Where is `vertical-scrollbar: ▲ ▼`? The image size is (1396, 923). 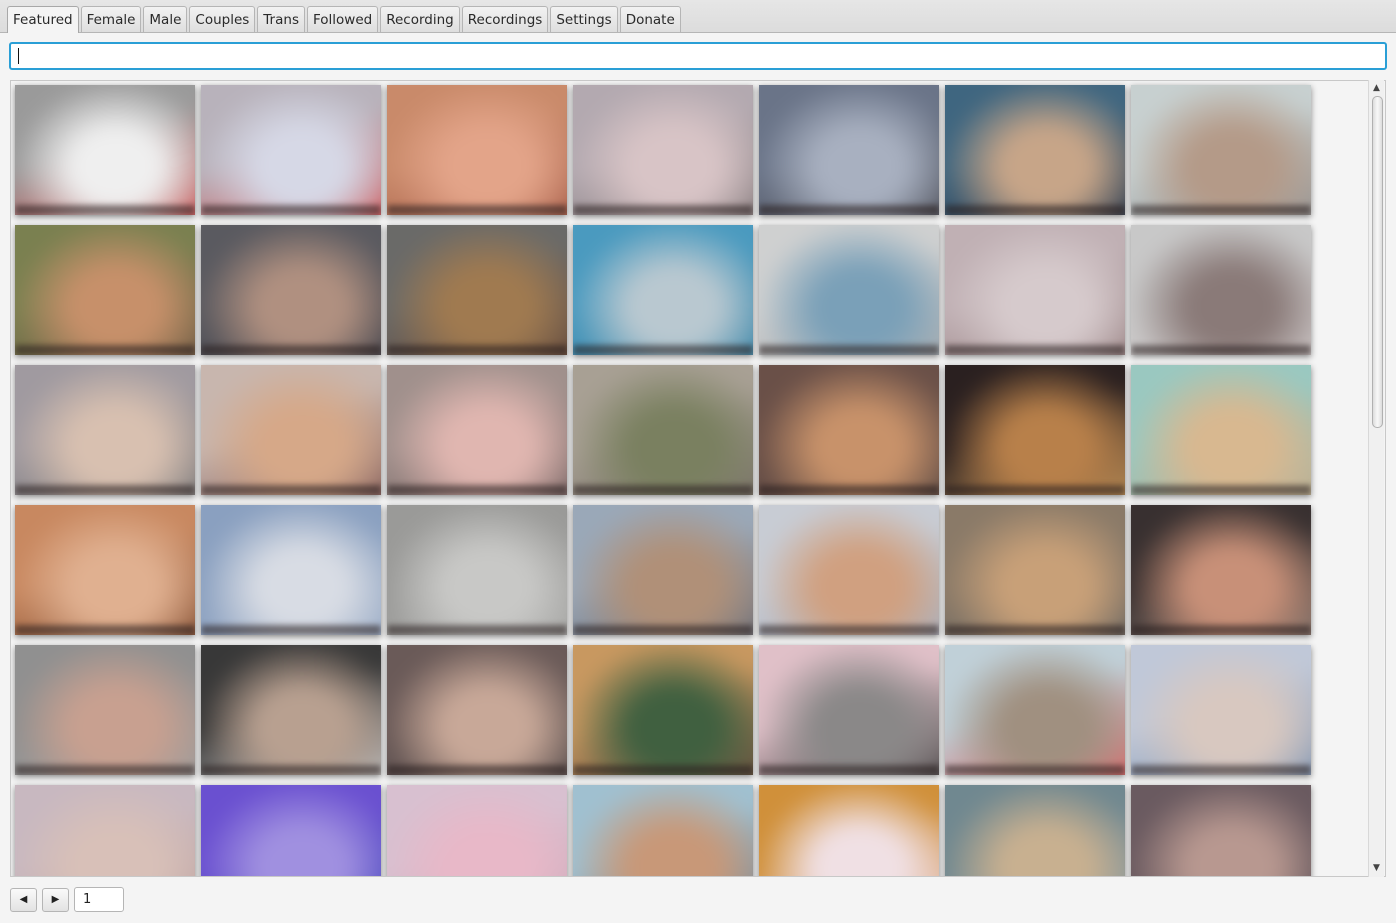
vertical-scrollbar: ▲ ▼ is located at coordinates (1376, 478).